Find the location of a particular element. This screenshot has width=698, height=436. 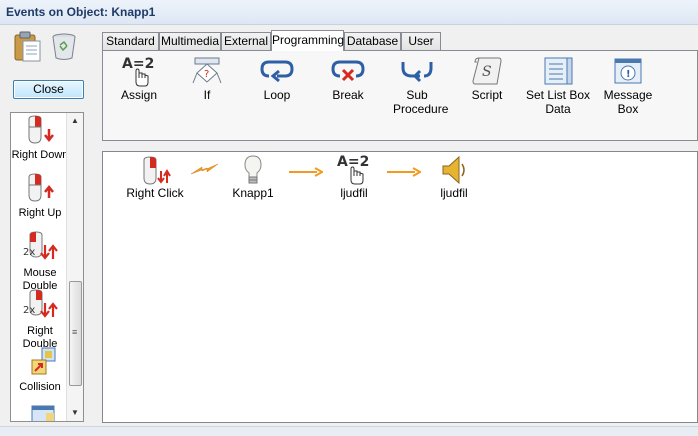

if-icon: ? is located at coordinates (207, 71).